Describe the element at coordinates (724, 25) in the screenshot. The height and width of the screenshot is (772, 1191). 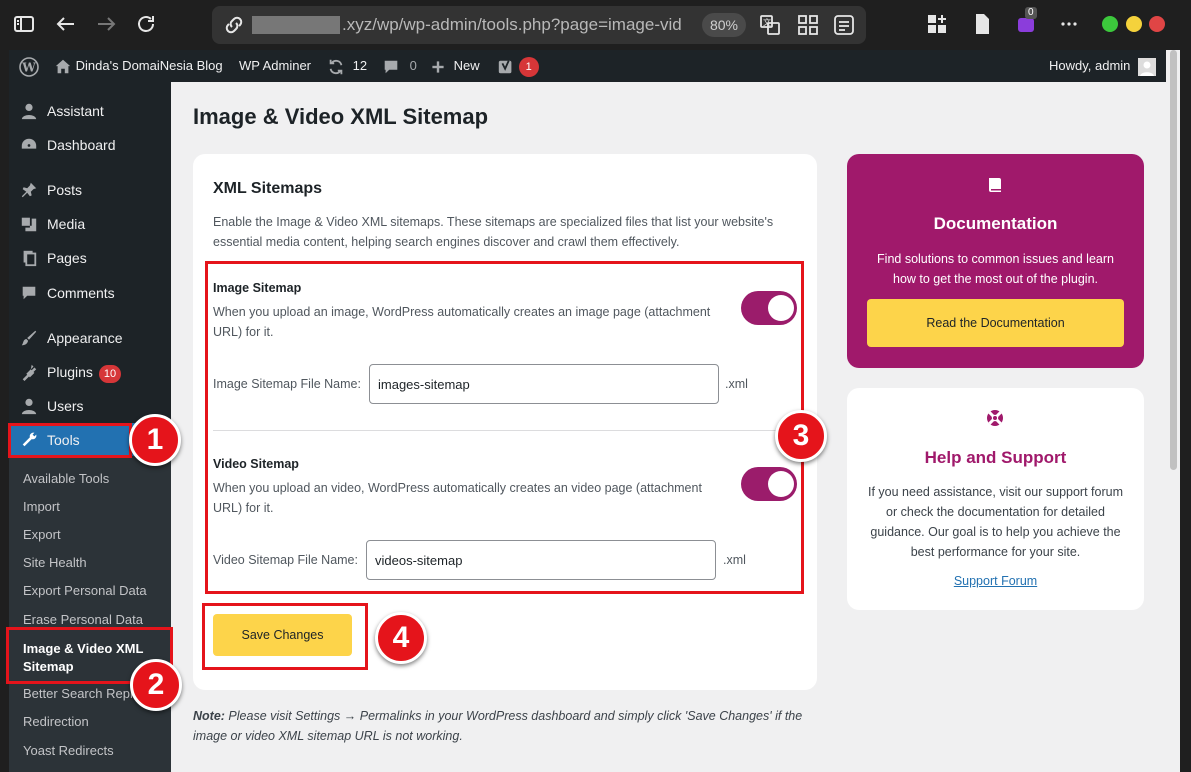
I see `zoom-level: 80%` at that location.